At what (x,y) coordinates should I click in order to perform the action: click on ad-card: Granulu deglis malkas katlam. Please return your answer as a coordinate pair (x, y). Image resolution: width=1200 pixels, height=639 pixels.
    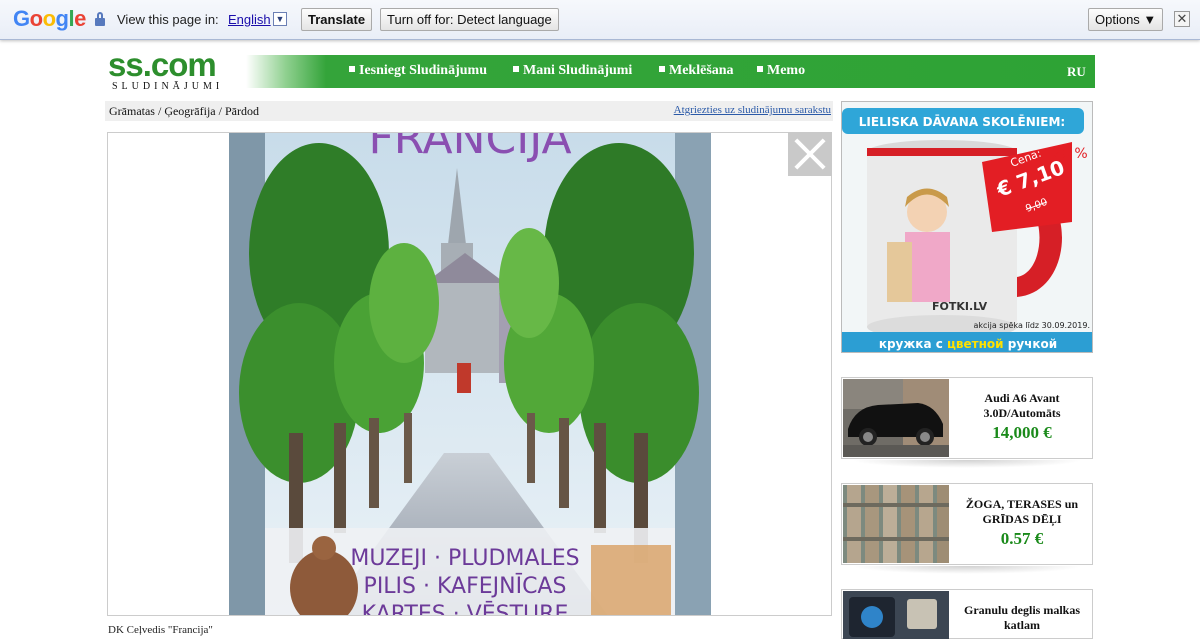
    Looking at the image, I should click on (967, 614).